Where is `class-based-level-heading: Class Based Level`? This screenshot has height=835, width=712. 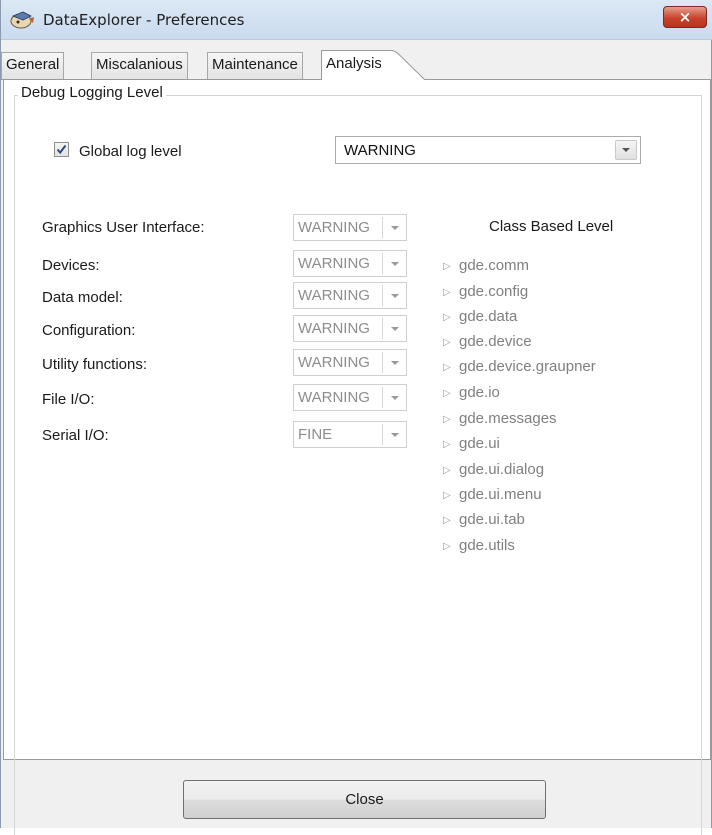
class-based-level-heading: Class Based Level is located at coordinates (551, 226).